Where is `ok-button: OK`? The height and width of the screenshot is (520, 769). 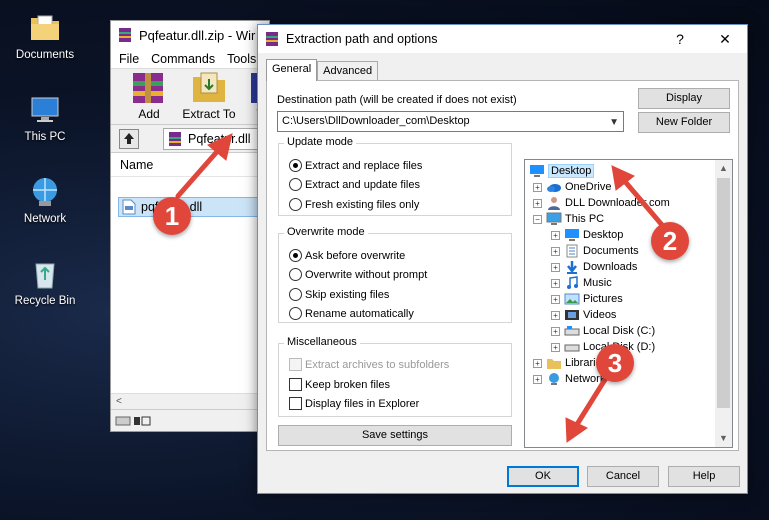
ok-button: OK is located at coordinates (543, 476).